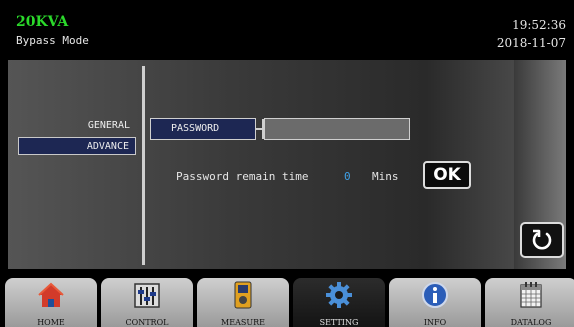 The image size is (574, 327). Describe the element at coordinates (242, 176) in the screenshot. I see `remain-time-label: Password remain time` at that location.